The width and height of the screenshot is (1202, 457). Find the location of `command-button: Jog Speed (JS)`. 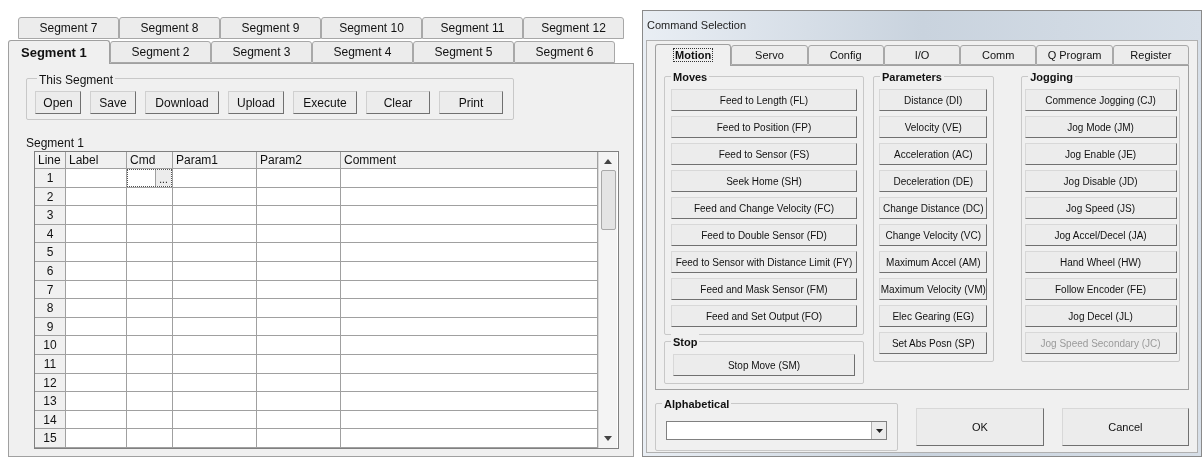

command-button: Jog Speed (JS) is located at coordinates (1100, 208).